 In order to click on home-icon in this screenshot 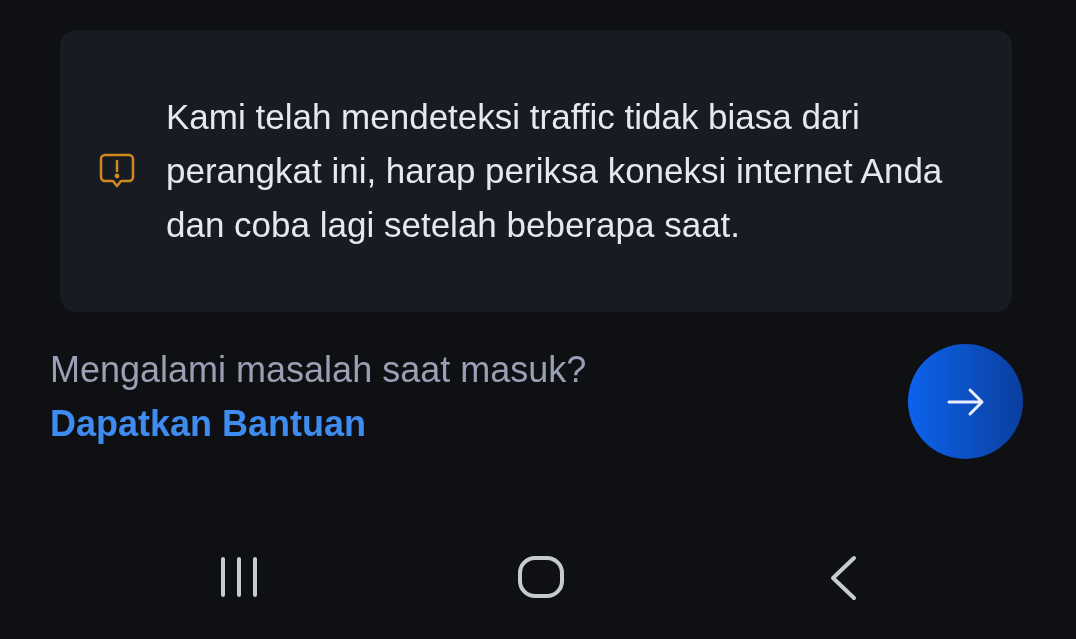, I will do `click(541, 577)`.